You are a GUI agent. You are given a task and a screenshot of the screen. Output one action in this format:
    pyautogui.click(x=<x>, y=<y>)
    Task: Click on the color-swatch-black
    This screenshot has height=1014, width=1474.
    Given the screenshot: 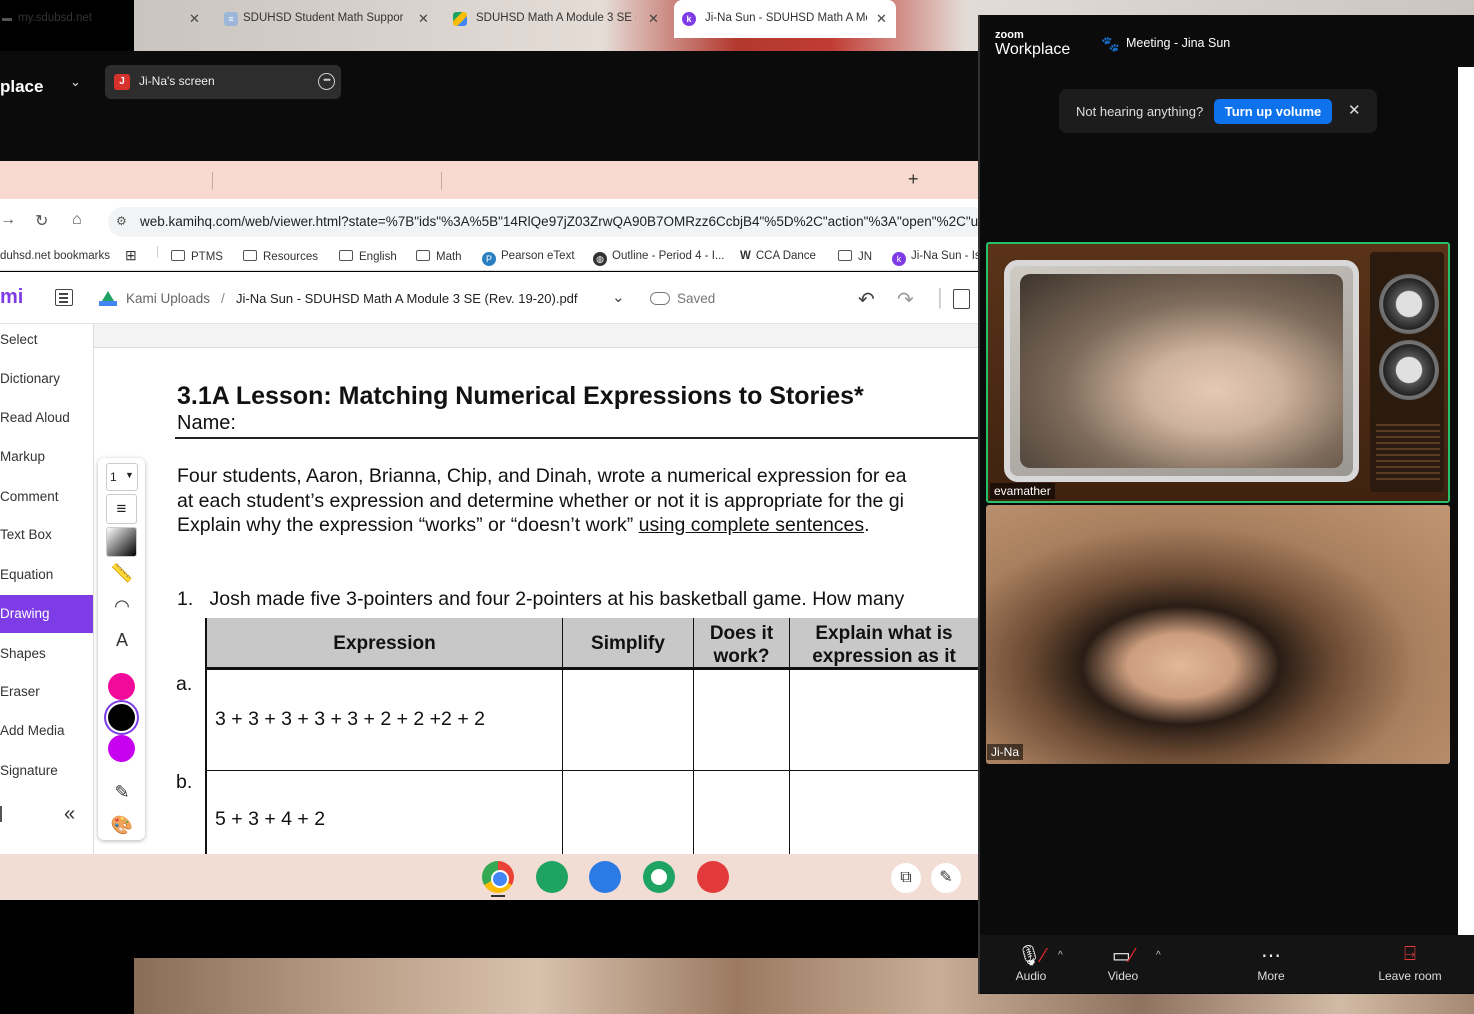 What is the action you would take?
    pyautogui.click(x=121, y=717)
    